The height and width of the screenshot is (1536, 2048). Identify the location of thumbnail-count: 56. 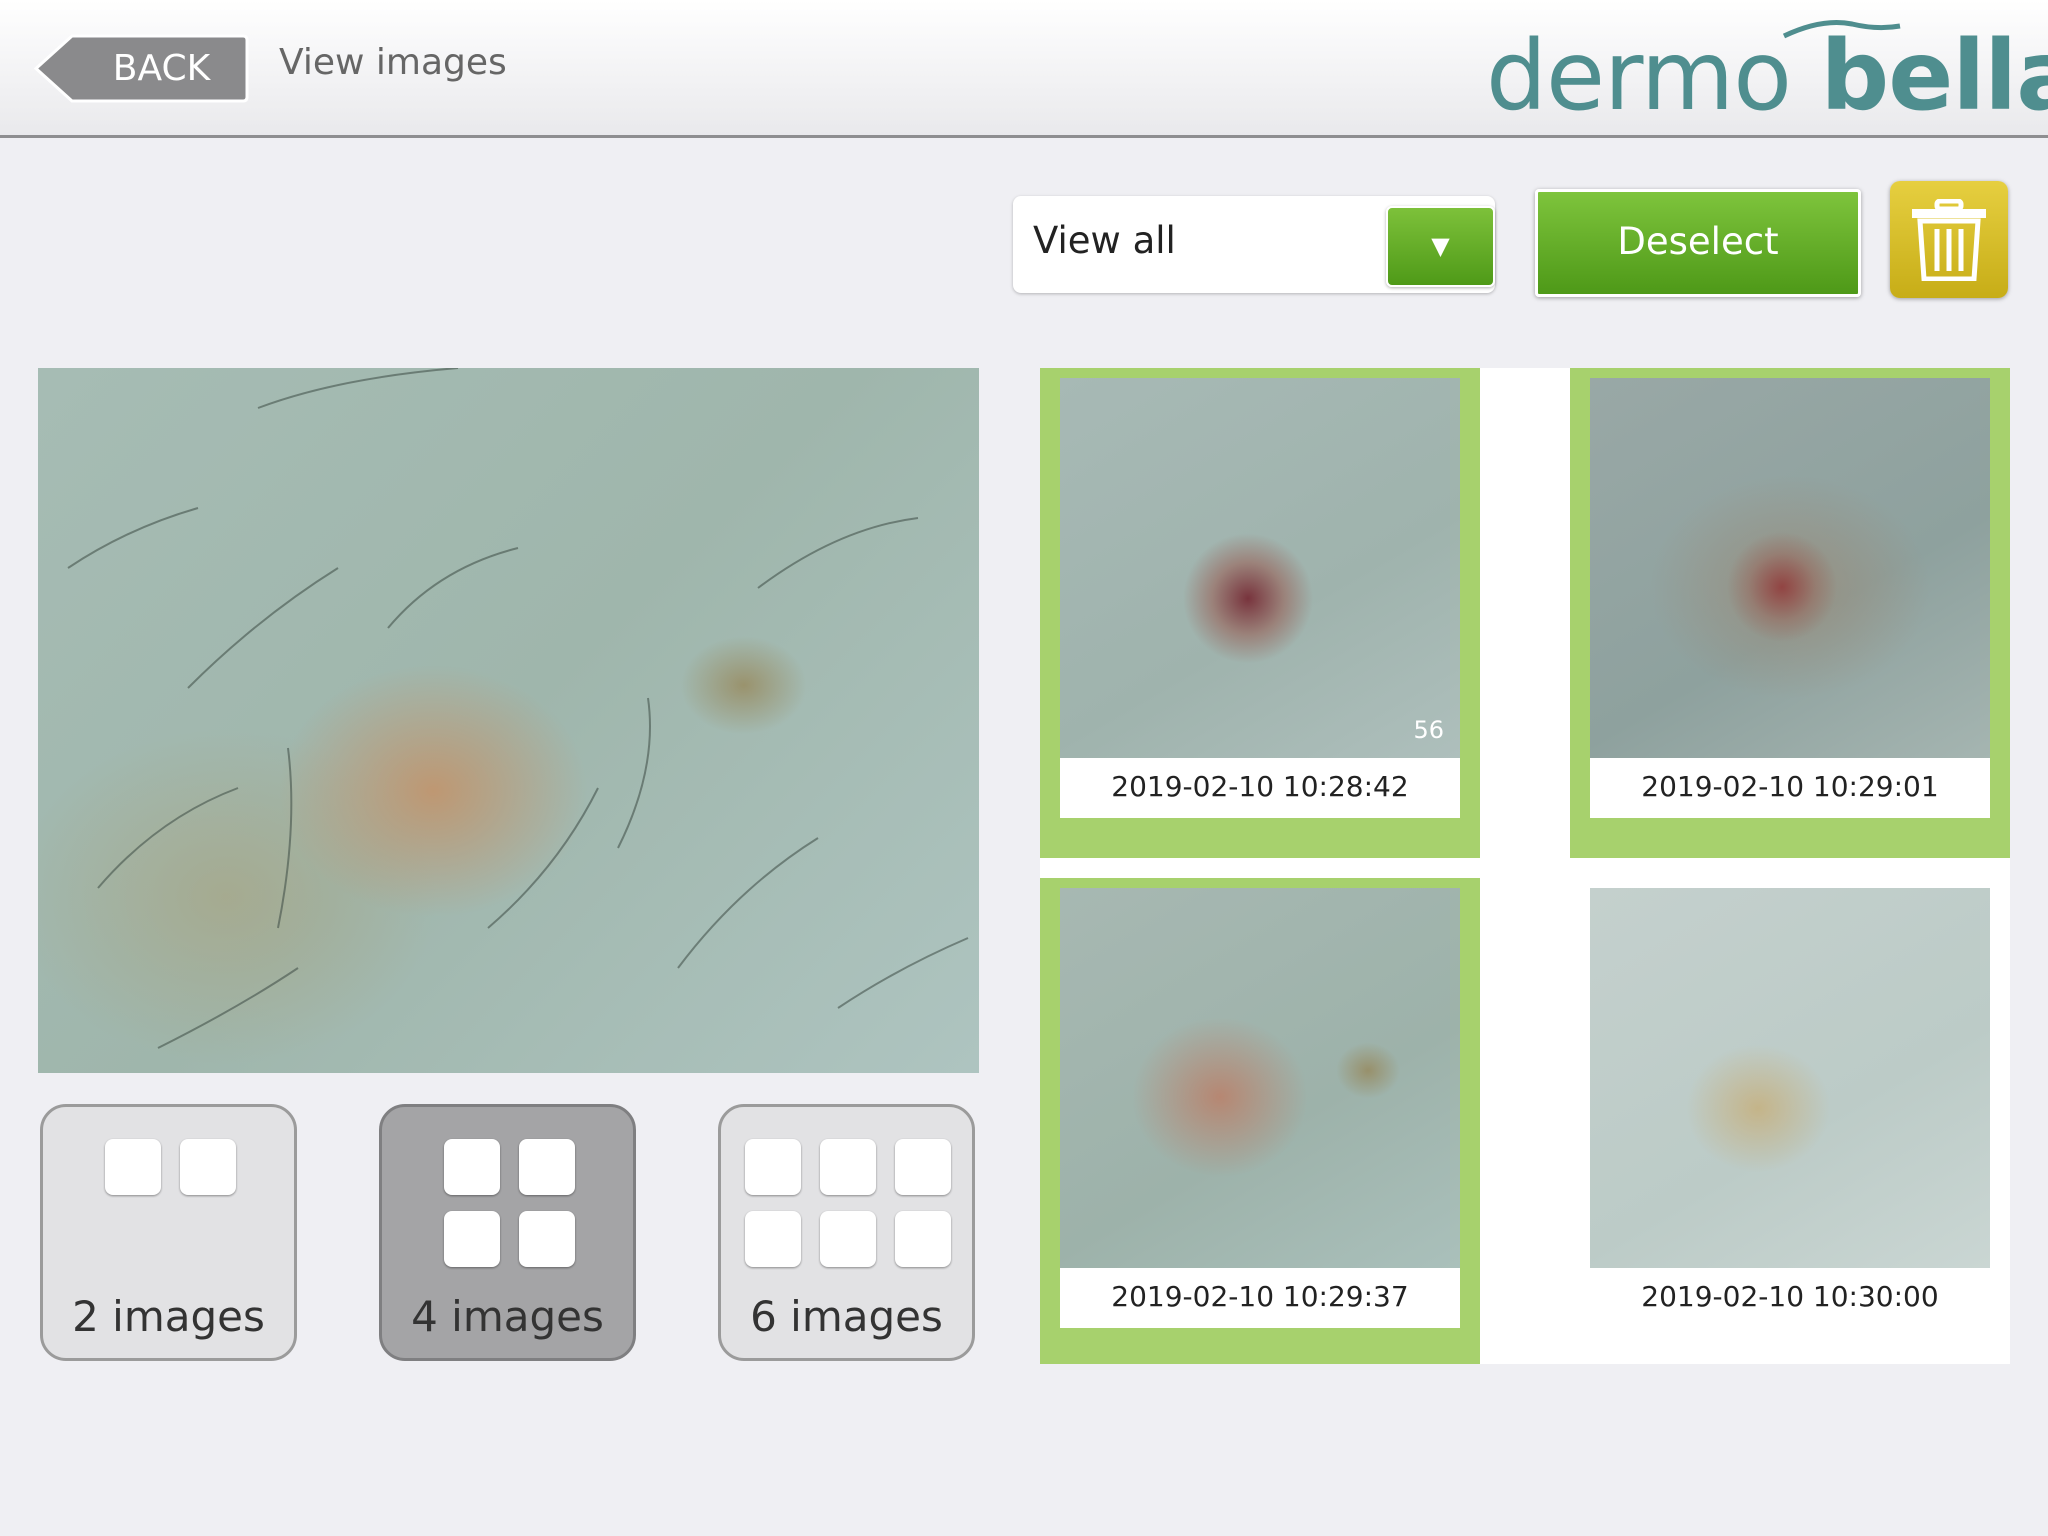
(1428, 730).